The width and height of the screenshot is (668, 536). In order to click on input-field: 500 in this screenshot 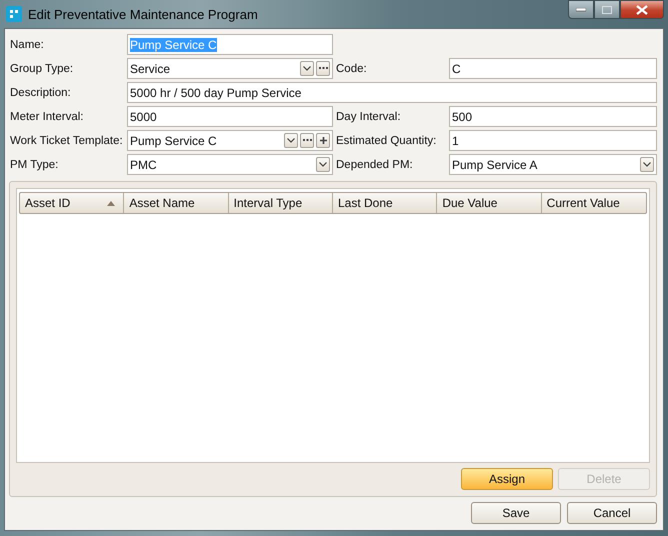, I will do `click(553, 116)`.